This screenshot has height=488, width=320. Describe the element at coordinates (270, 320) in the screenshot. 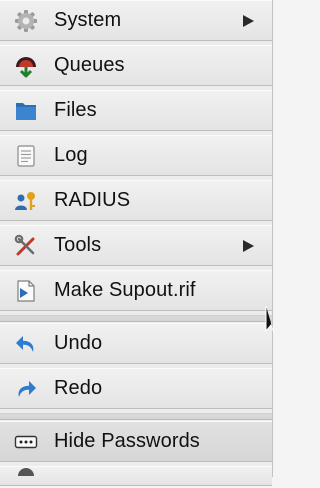

I see `mouse-cursor-icon` at that location.